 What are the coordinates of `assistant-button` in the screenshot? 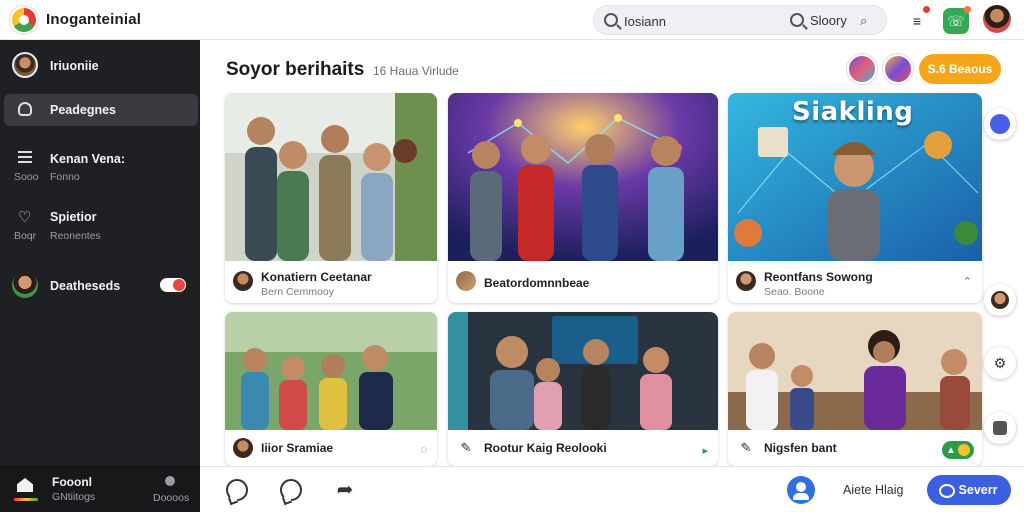 It's located at (1000, 124).